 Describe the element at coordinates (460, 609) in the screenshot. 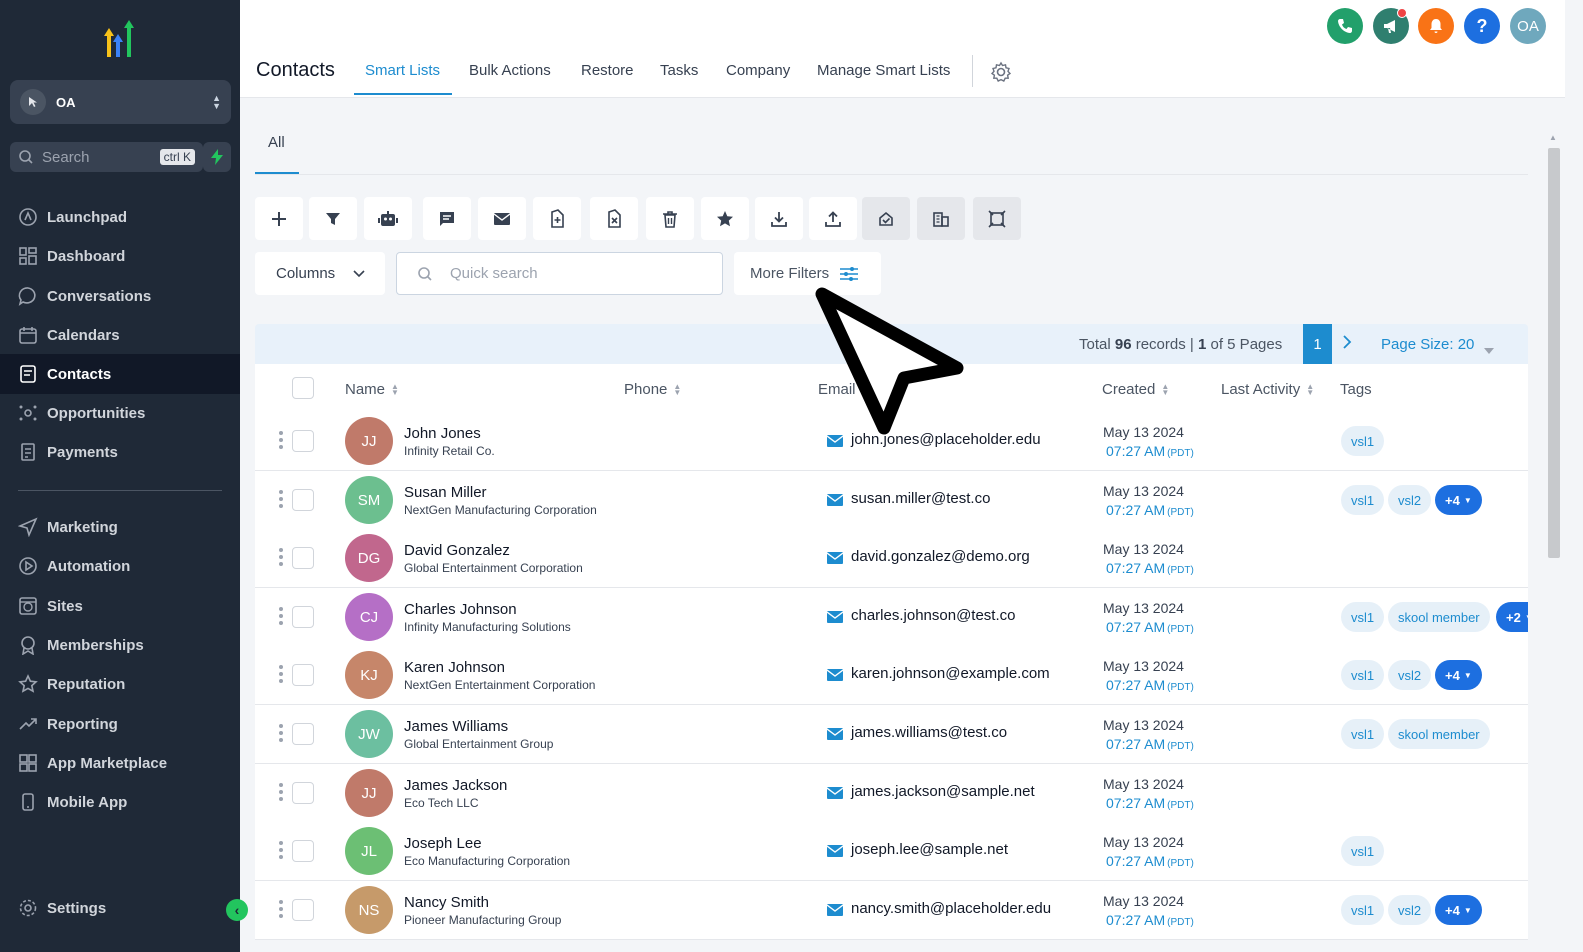

I see `contact-name: Charles Johnson` at that location.